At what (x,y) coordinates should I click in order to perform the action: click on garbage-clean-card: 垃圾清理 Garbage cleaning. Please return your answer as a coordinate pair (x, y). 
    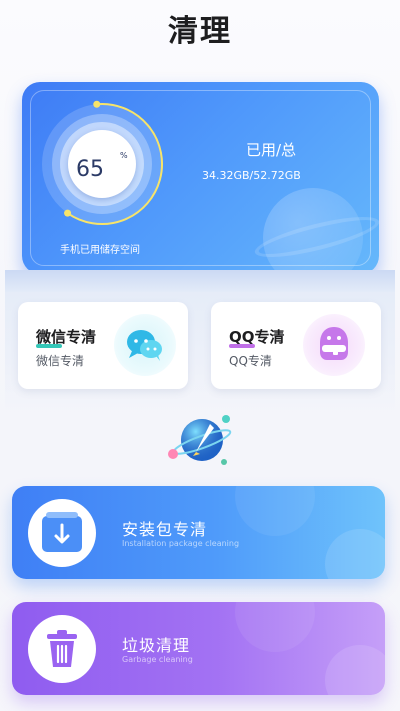
    Looking at the image, I should click on (198, 648).